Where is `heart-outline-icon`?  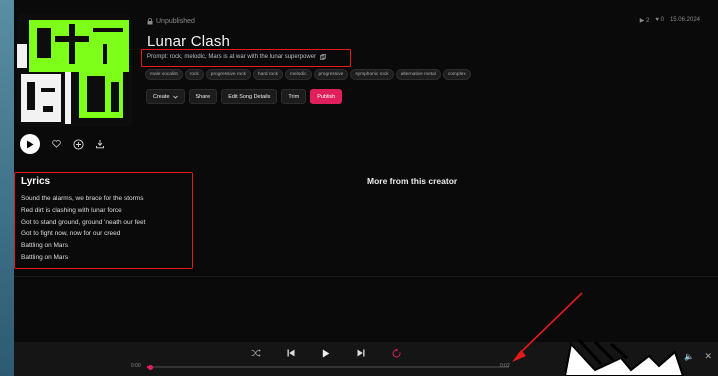 heart-outline-icon is located at coordinates (56, 144).